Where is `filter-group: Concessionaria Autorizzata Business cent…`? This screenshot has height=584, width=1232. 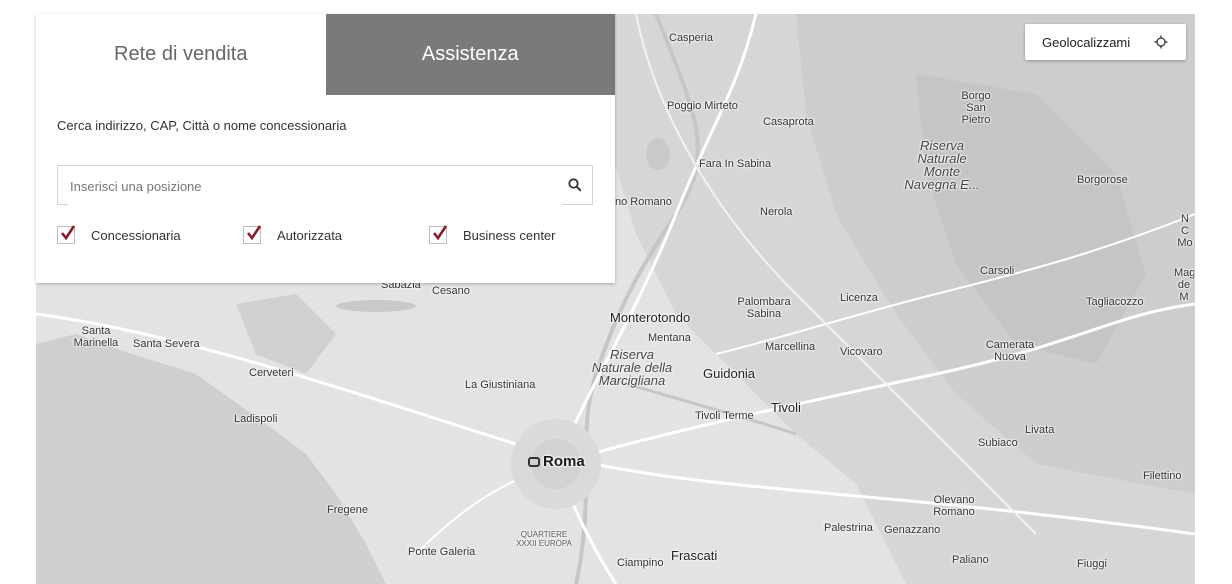
filter-group: Concessionaria Autorizzata Business cent… is located at coordinates (327, 236).